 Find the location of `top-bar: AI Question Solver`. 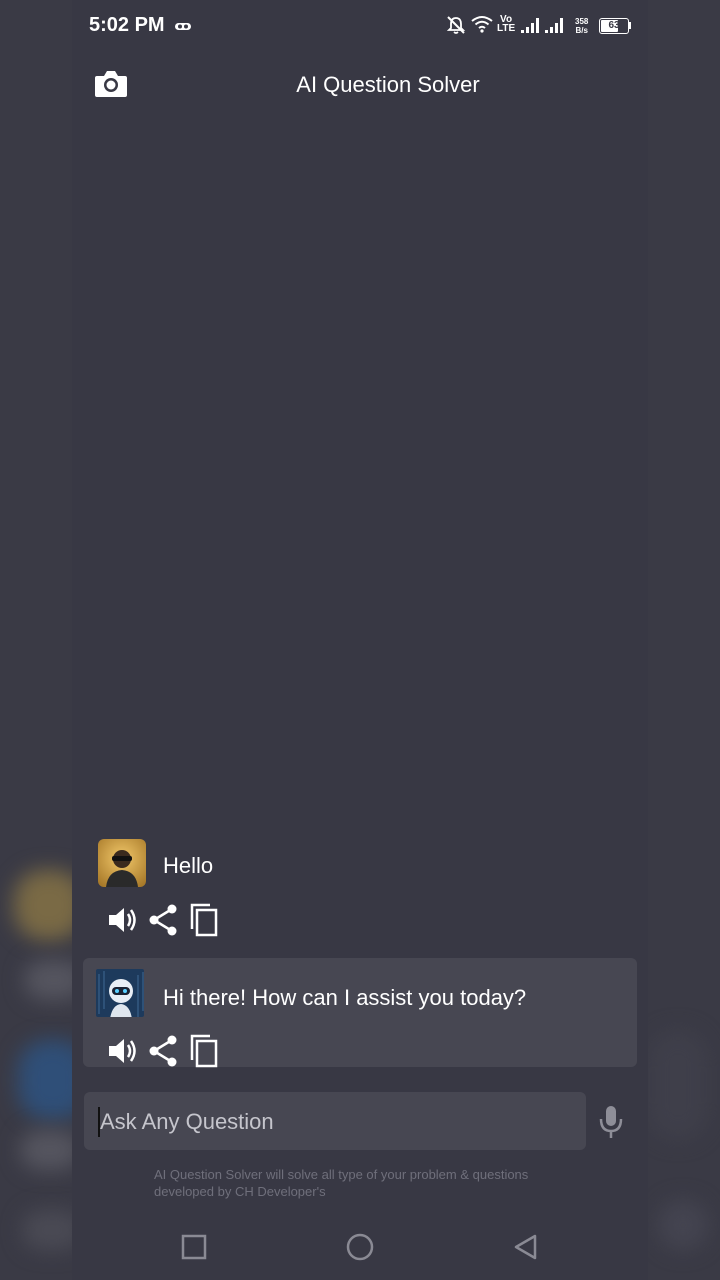

top-bar: AI Question Solver is located at coordinates (360, 85).